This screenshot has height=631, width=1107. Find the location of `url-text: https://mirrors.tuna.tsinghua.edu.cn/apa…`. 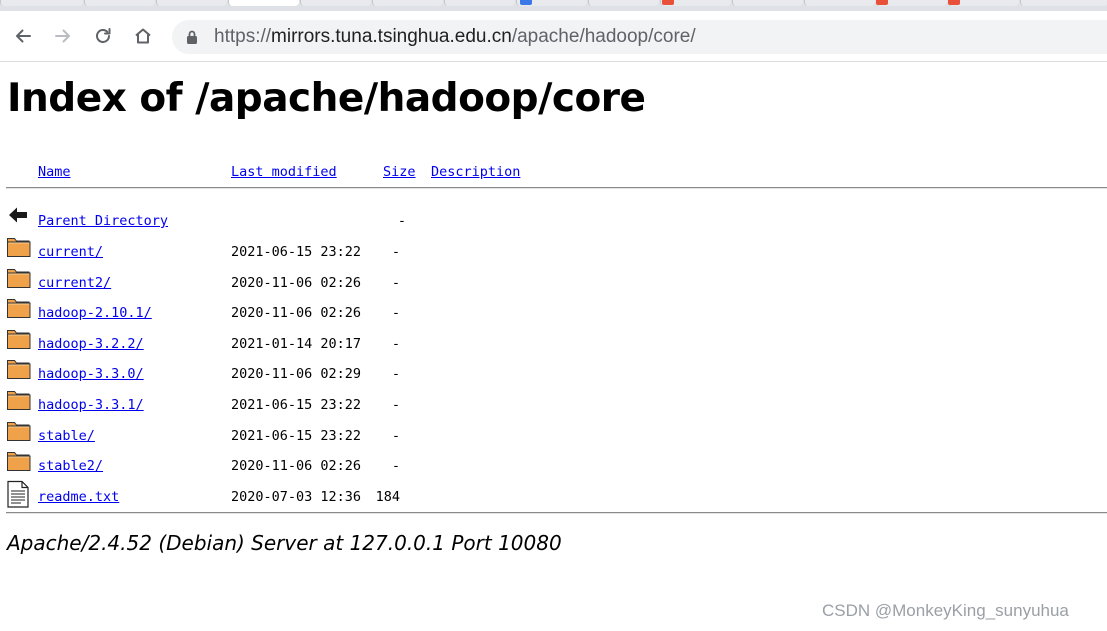

url-text: https://mirrors.tuna.tsinghua.edu.cn/apa… is located at coordinates (455, 37).